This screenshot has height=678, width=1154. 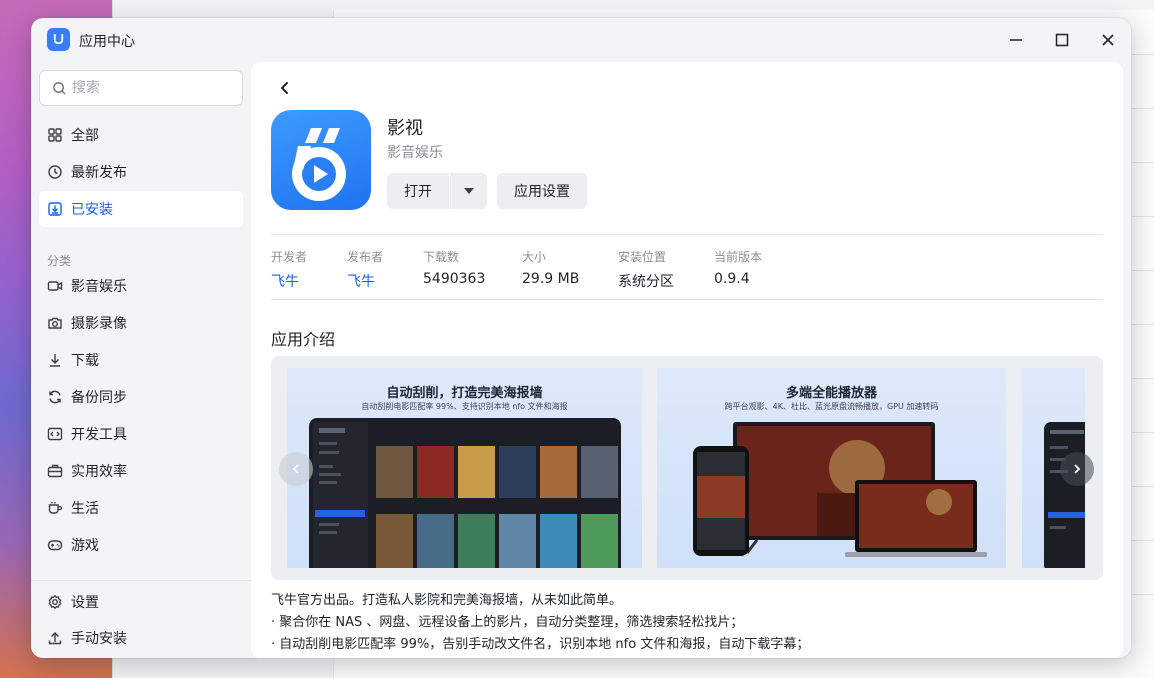 I want to click on nav-item-life: 生活, so click(x=141, y=508).